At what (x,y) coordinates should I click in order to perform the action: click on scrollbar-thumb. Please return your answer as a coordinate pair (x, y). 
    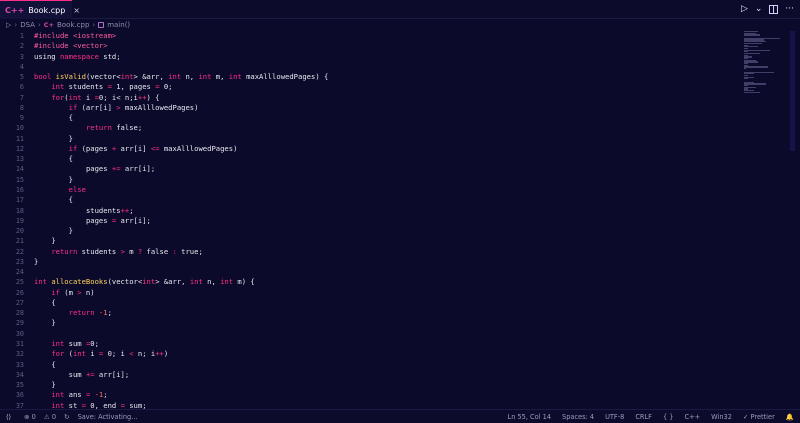
    Looking at the image, I should click on (792, 91).